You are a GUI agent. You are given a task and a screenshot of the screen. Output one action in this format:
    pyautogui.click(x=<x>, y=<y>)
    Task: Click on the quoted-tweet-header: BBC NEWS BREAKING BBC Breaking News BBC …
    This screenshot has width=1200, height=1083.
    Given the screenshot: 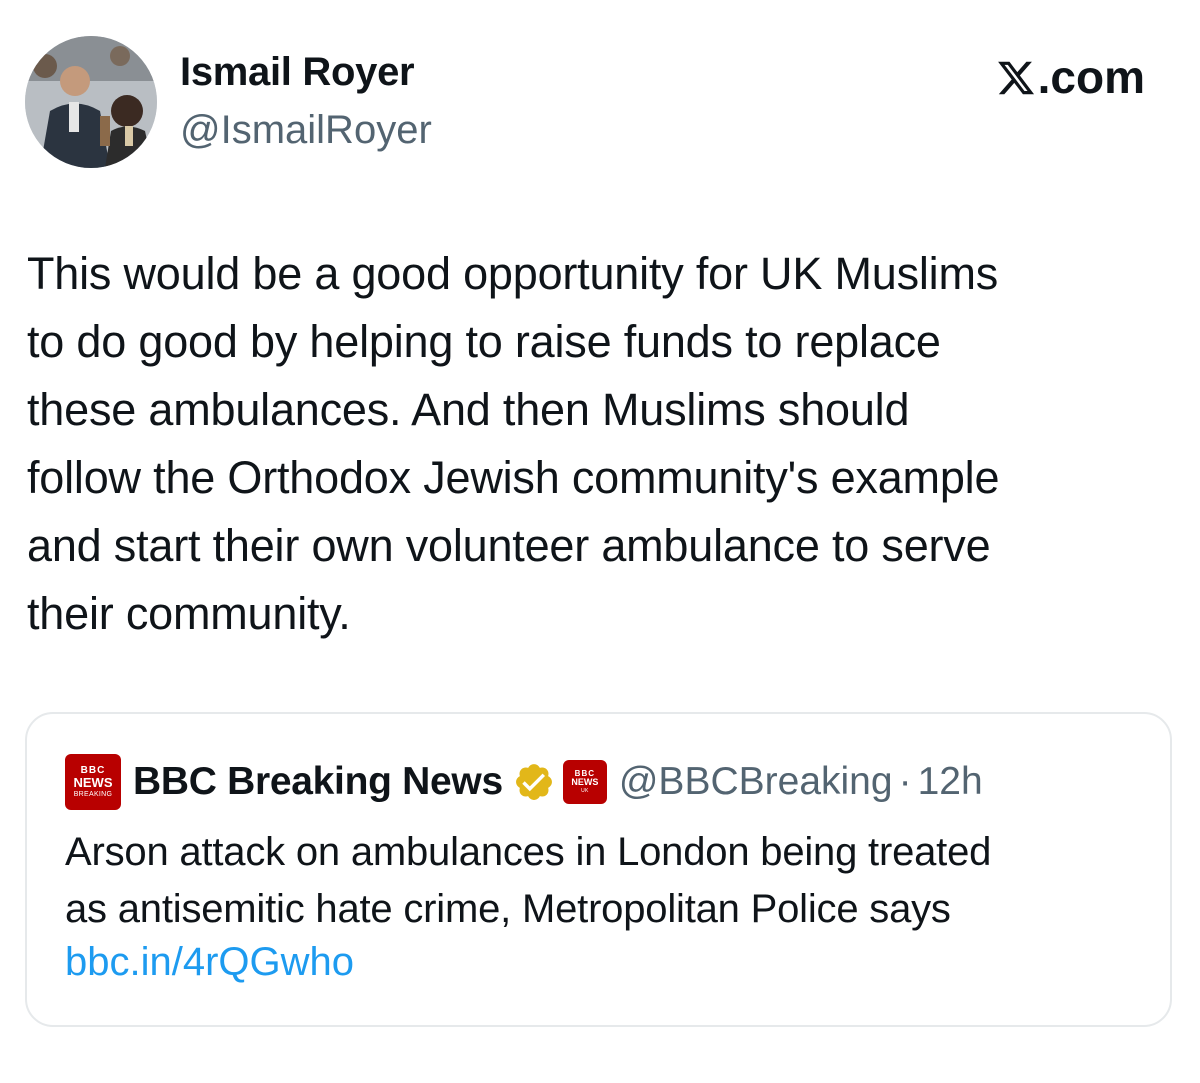 What is the action you would take?
    pyautogui.click(x=524, y=782)
    